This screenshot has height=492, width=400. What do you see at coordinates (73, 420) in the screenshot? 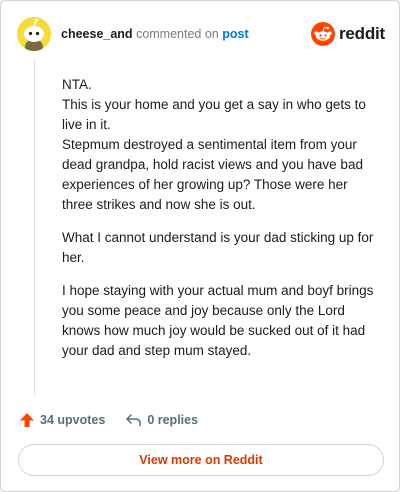
I see `upvote-count: 34 upvotes` at bounding box center [73, 420].